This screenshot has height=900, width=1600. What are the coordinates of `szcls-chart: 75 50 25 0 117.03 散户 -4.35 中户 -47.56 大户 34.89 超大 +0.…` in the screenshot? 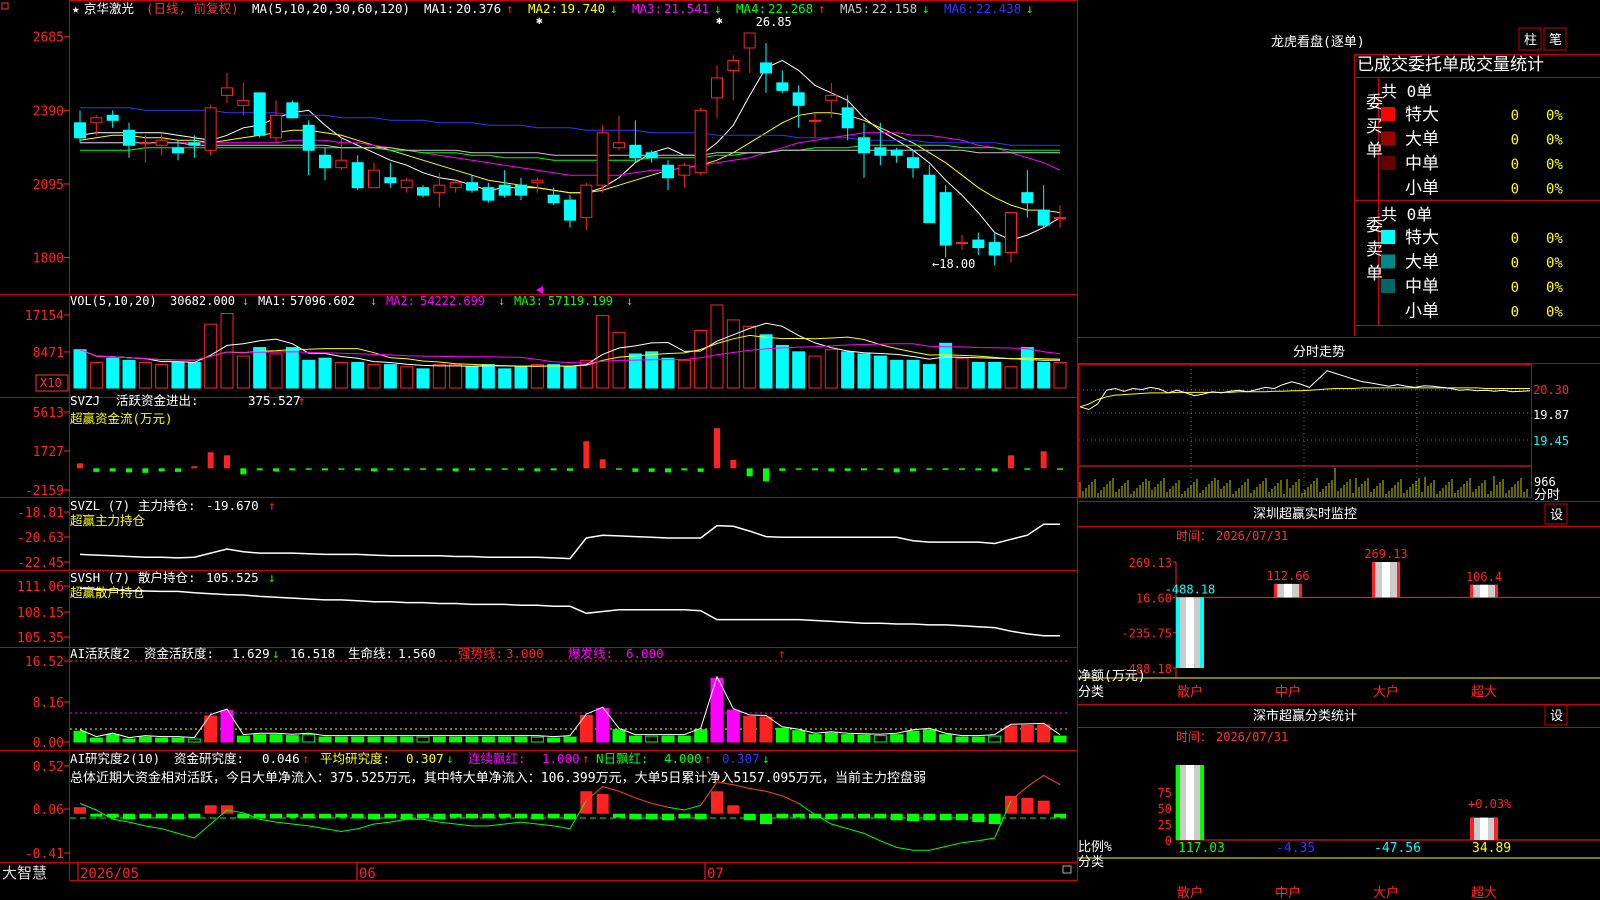 It's located at (1339, 832).